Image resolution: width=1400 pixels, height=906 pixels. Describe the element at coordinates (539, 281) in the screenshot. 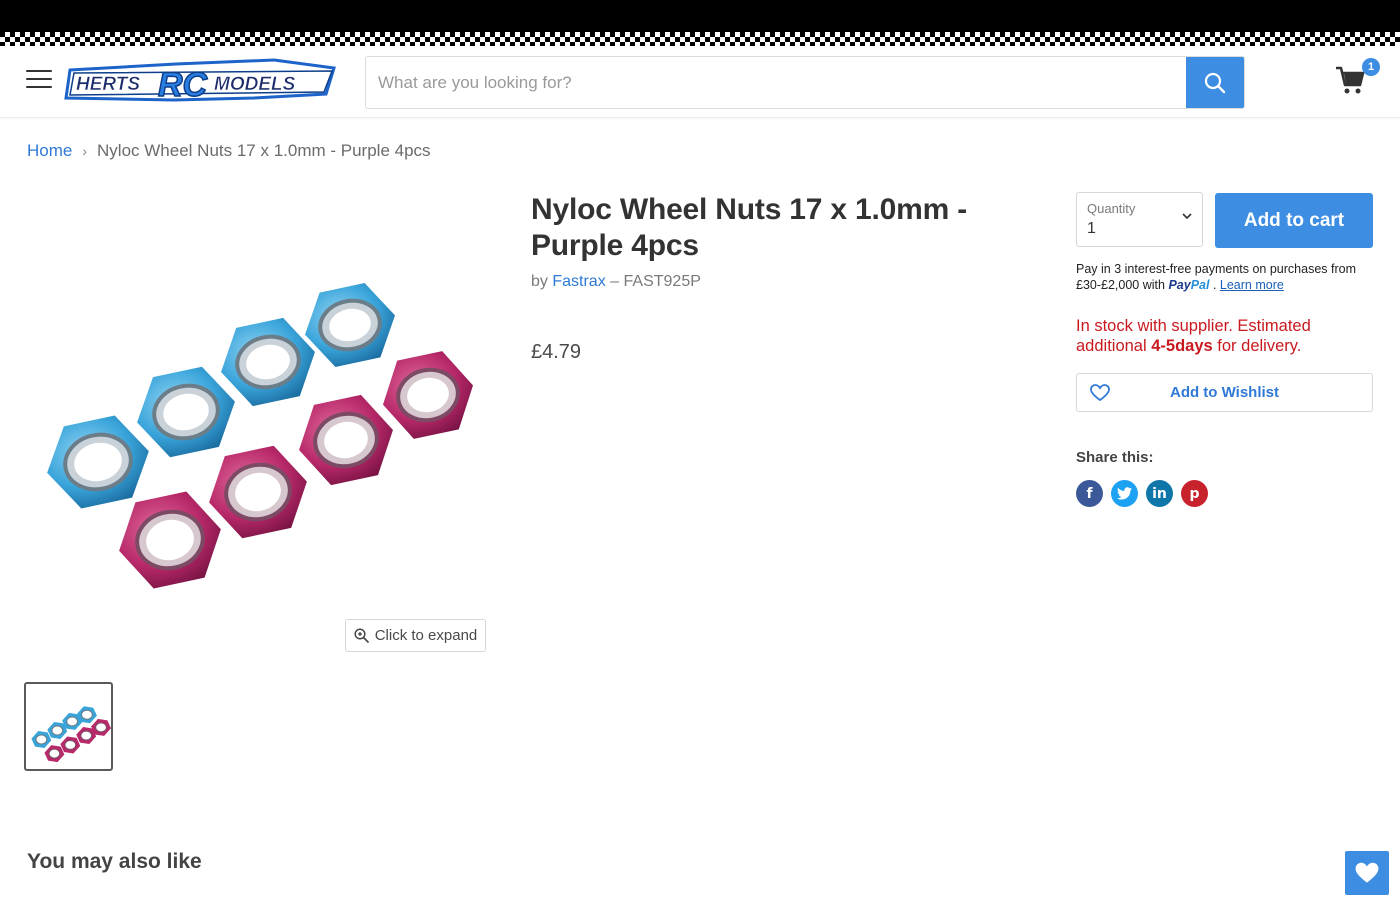

I see `by-label: by` at that location.